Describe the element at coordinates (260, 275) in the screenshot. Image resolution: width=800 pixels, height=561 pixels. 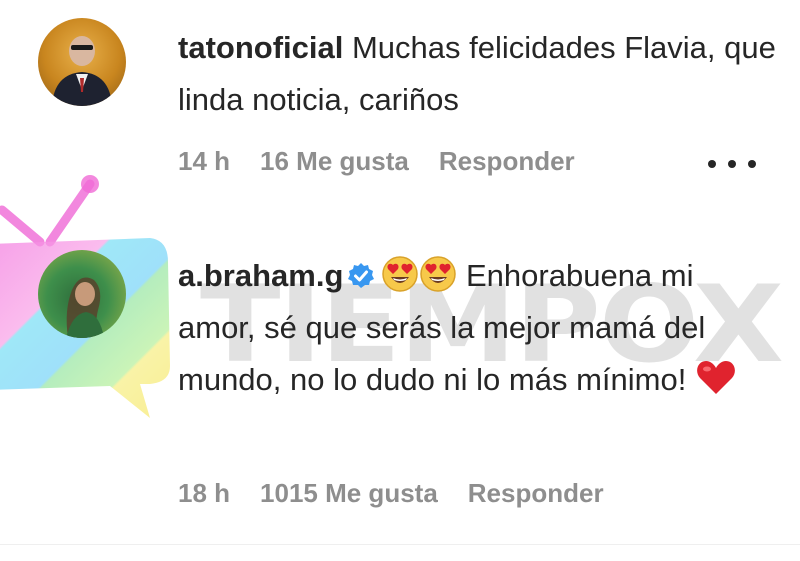
I see `comment-username: a.braham.g` at that location.